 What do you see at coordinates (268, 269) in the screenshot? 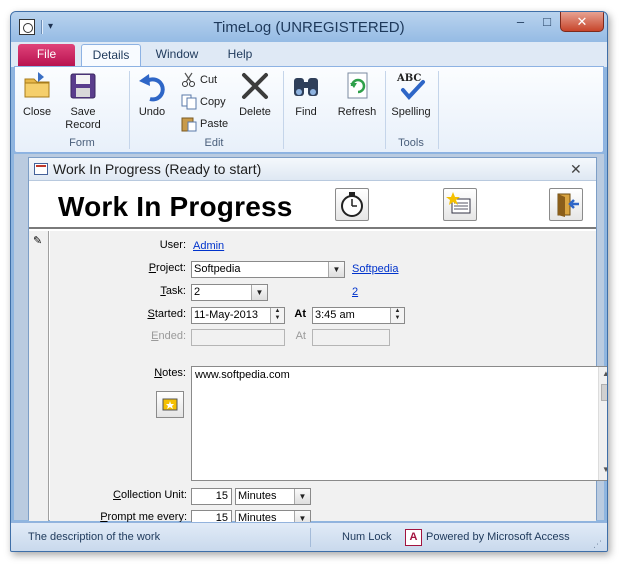
I see `project-combo: Softpedia ▼` at bounding box center [268, 269].